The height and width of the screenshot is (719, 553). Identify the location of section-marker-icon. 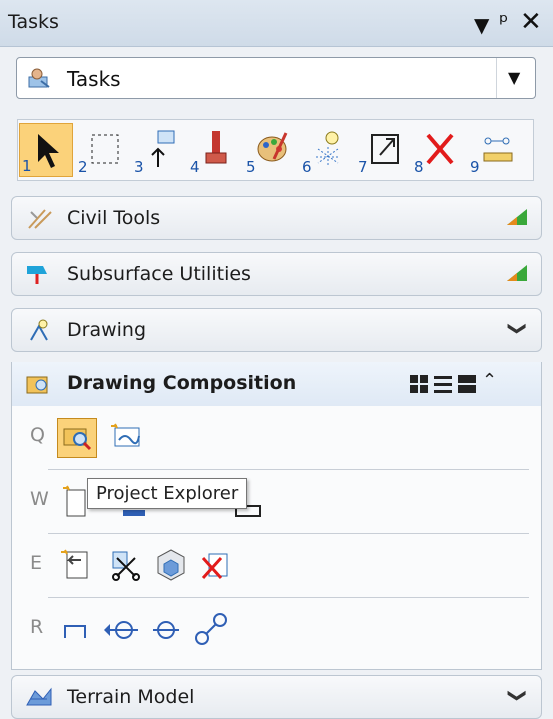
(166, 630).